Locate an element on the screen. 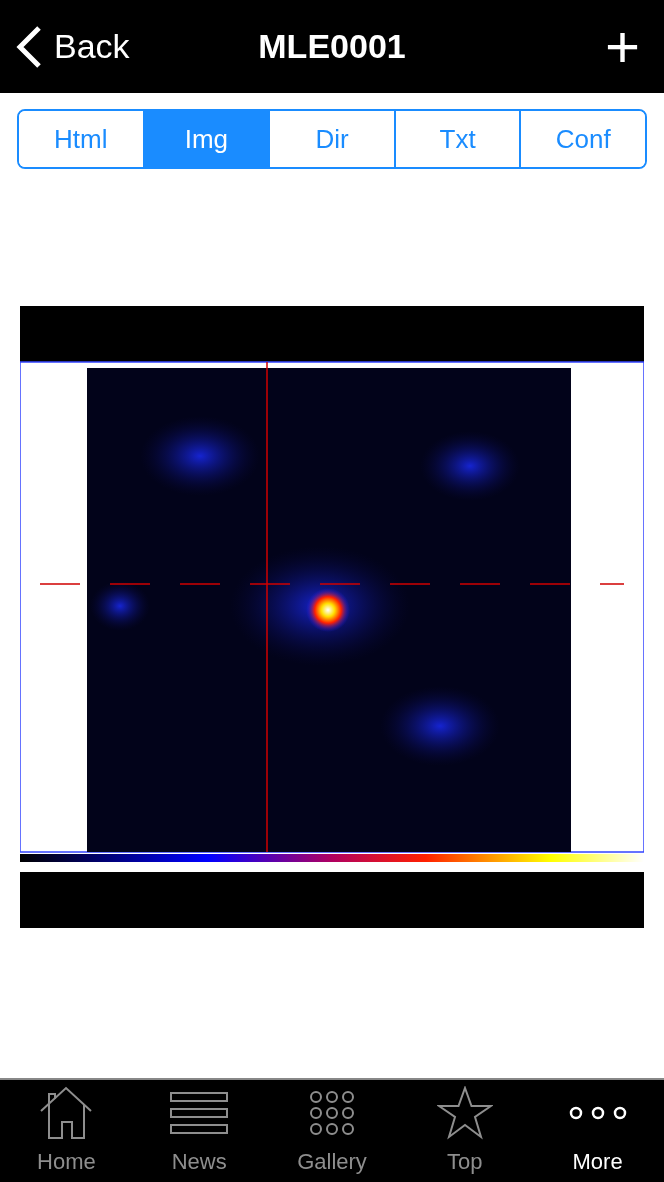 The height and width of the screenshot is (1182, 664). tab-bar-item: Gallery is located at coordinates (332, 1131).